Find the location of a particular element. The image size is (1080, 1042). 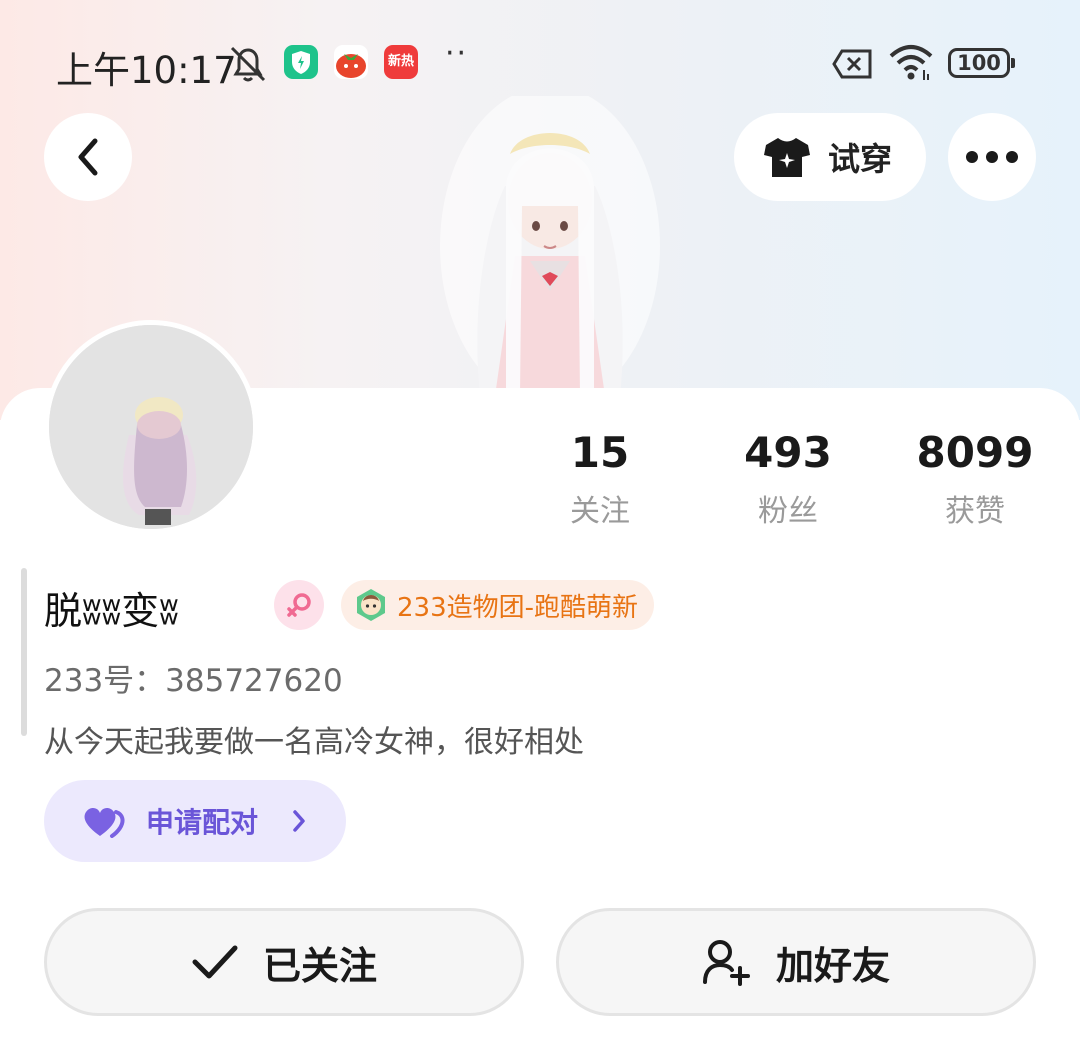

stat-fans: 493 粉丝 is located at coordinates (788, 479).